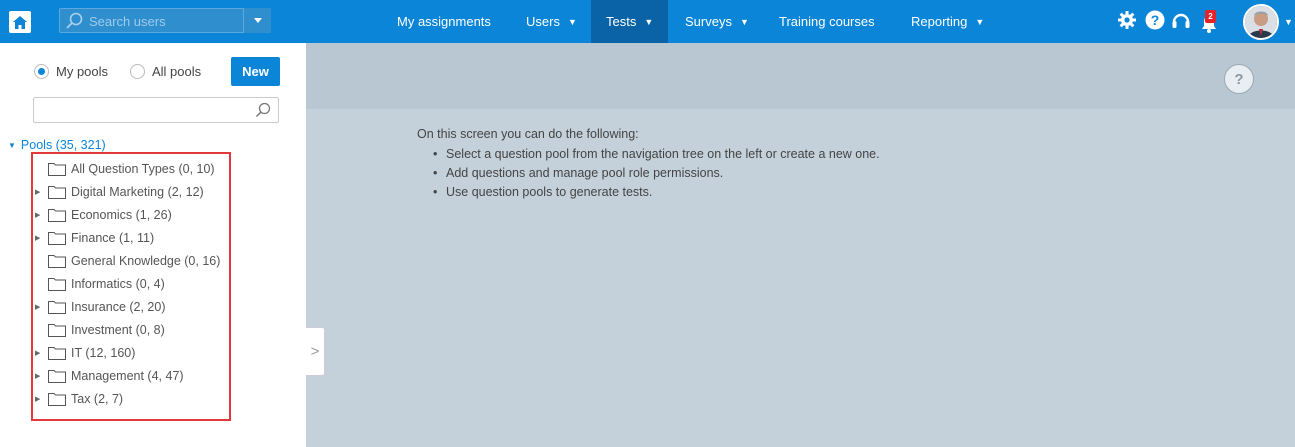  Describe the element at coordinates (118, 330) in the screenshot. I see `tree-item-label: Investment (0, 8)` at that location.